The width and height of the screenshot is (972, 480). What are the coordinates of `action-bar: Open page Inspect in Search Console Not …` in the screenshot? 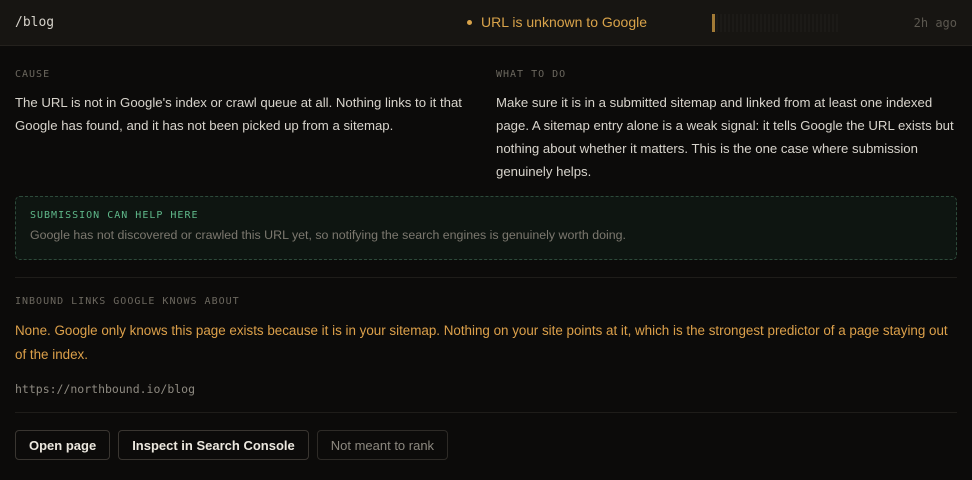 It's located at (232, 445).